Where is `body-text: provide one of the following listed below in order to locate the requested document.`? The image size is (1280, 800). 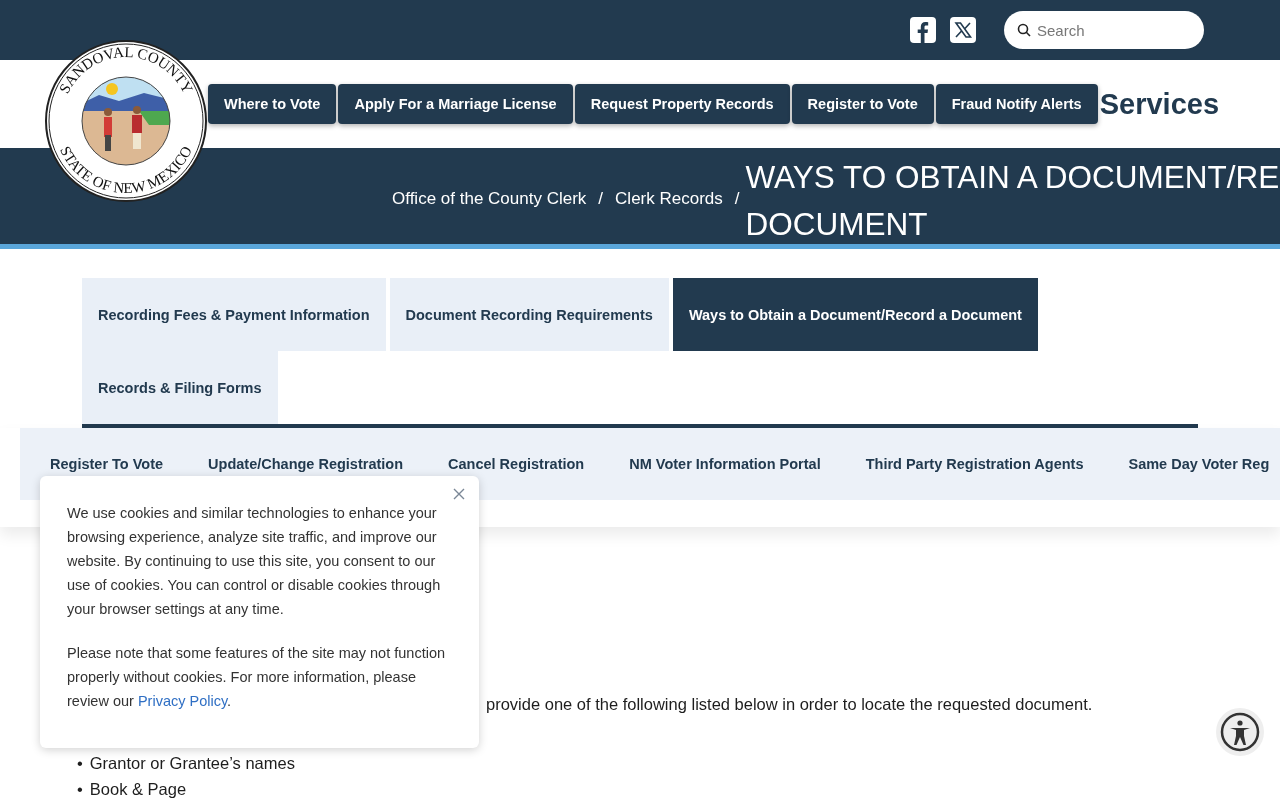
body-text: provide one of the following listed below in order to locate the requested document. is located at coordinates (790, 704).